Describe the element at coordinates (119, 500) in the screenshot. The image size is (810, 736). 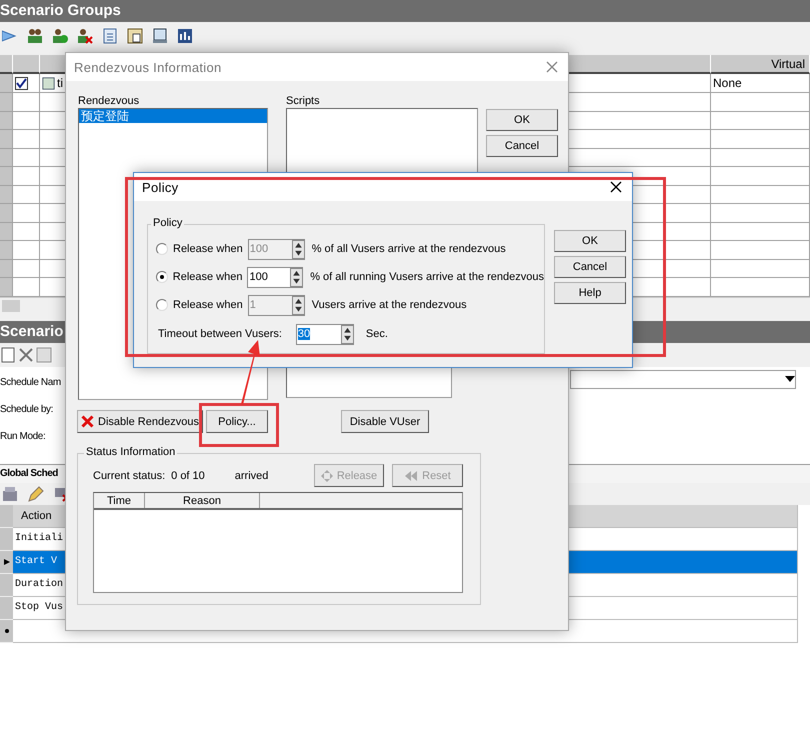
I see `column-header: Time` at that location.